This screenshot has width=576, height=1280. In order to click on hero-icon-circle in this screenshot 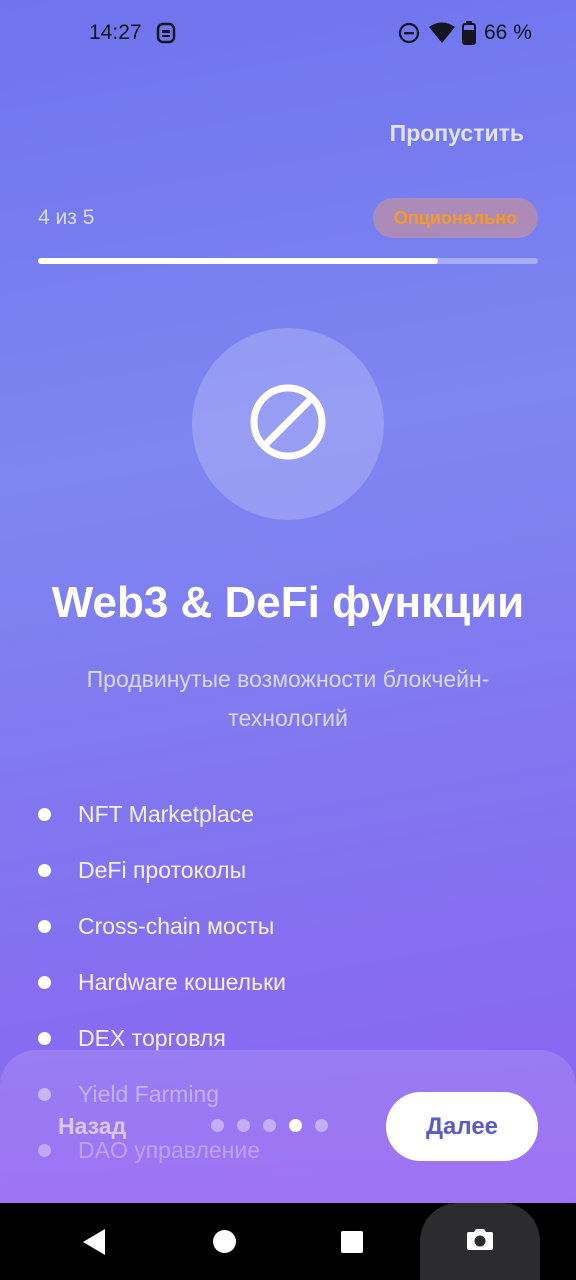, I will do `click(288, 424)`.